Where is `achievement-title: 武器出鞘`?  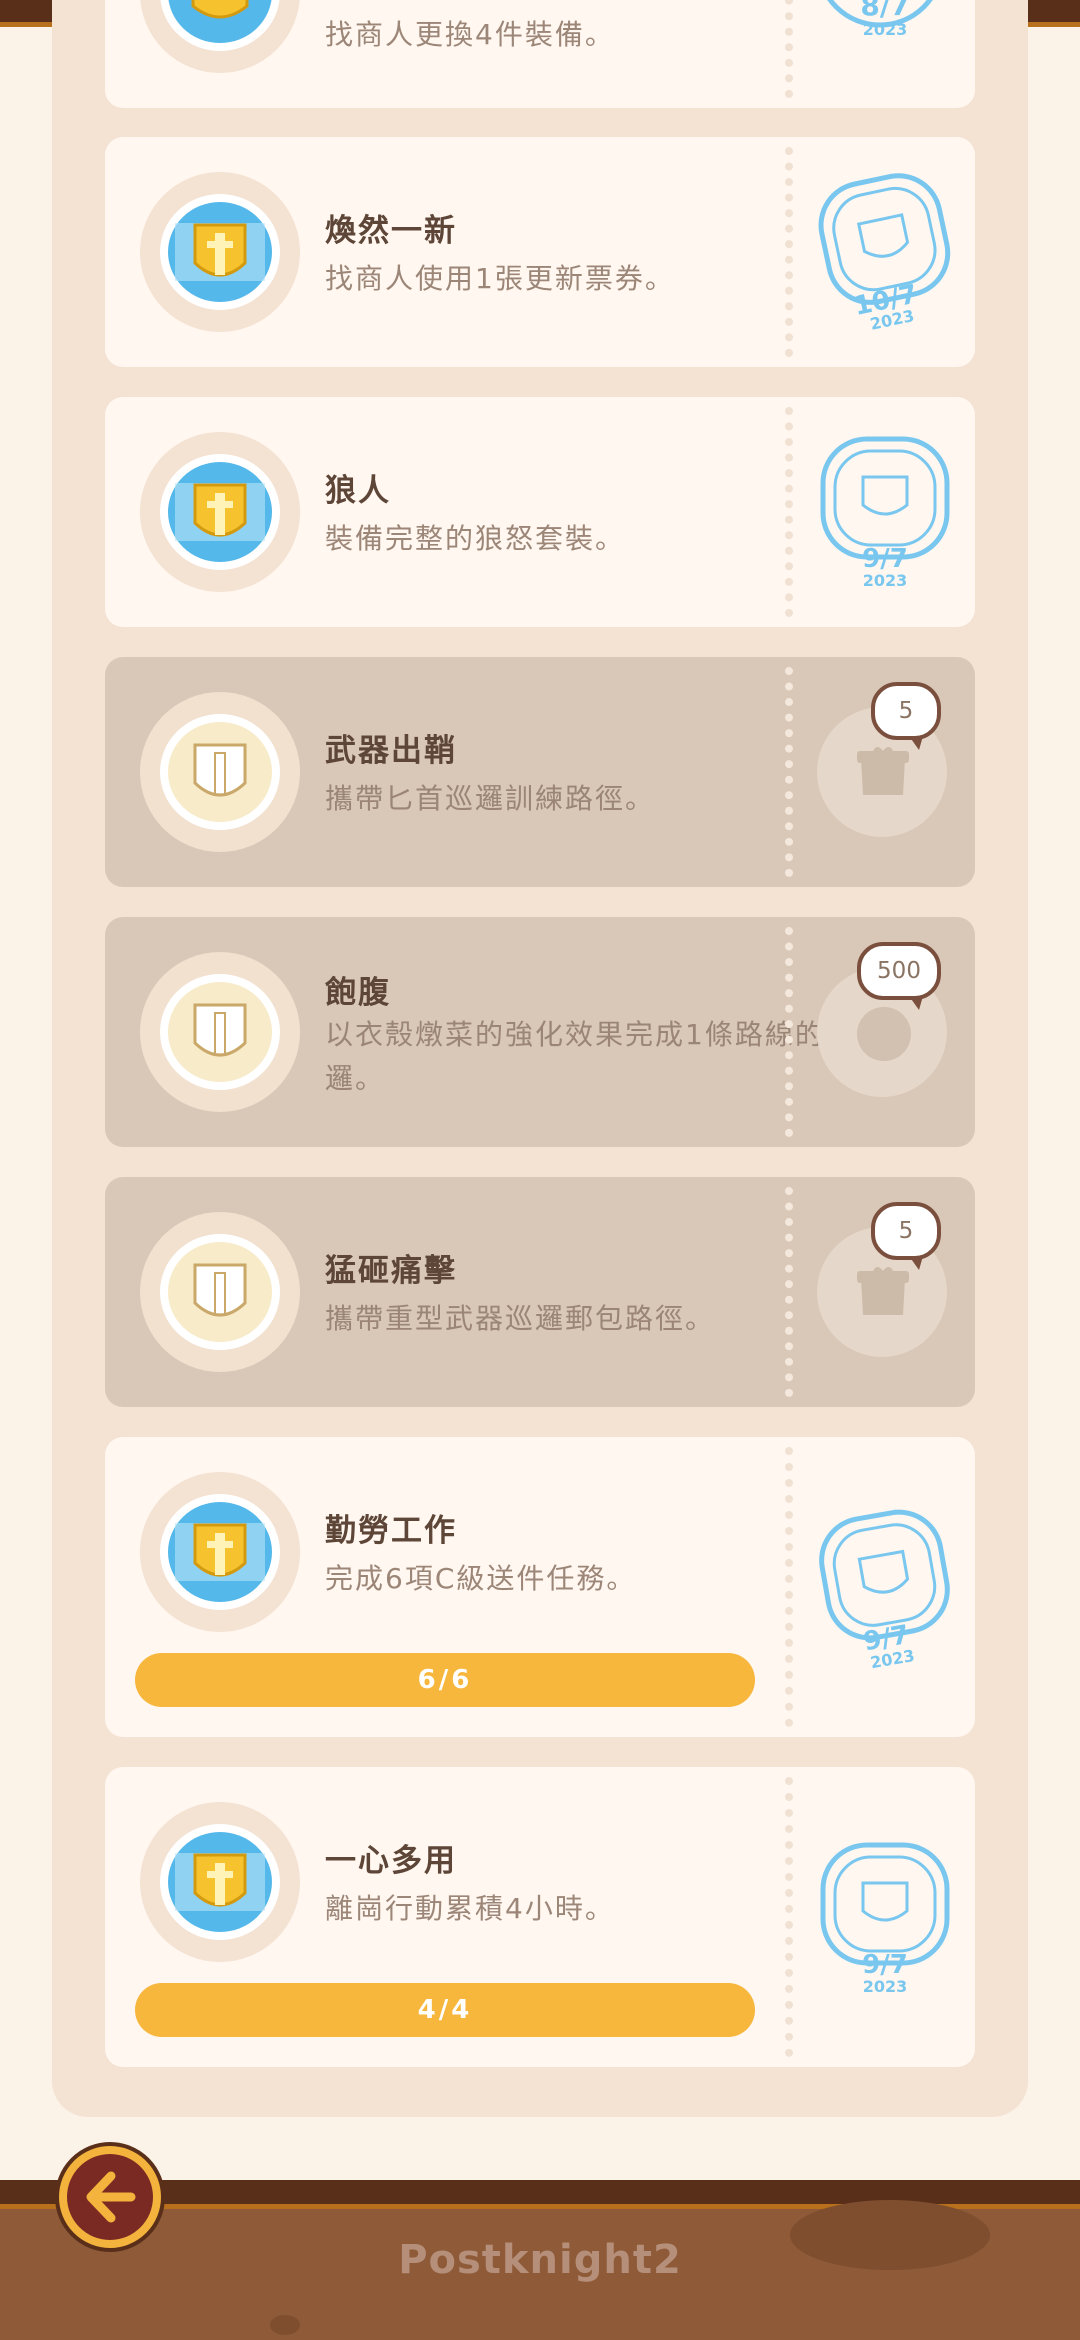
achievement-title: 武器出鞘 is located at coordinates (391, 751).